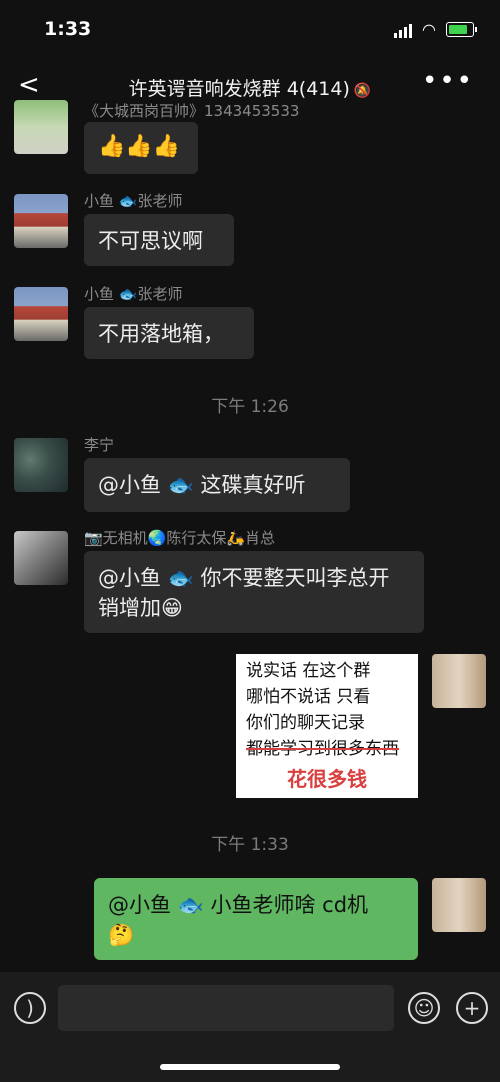  What do you see at coordinates (305, 723) in the screenshot?
I see `image-text-line: 你们的聊天记录` at bounding box center [305, 723].